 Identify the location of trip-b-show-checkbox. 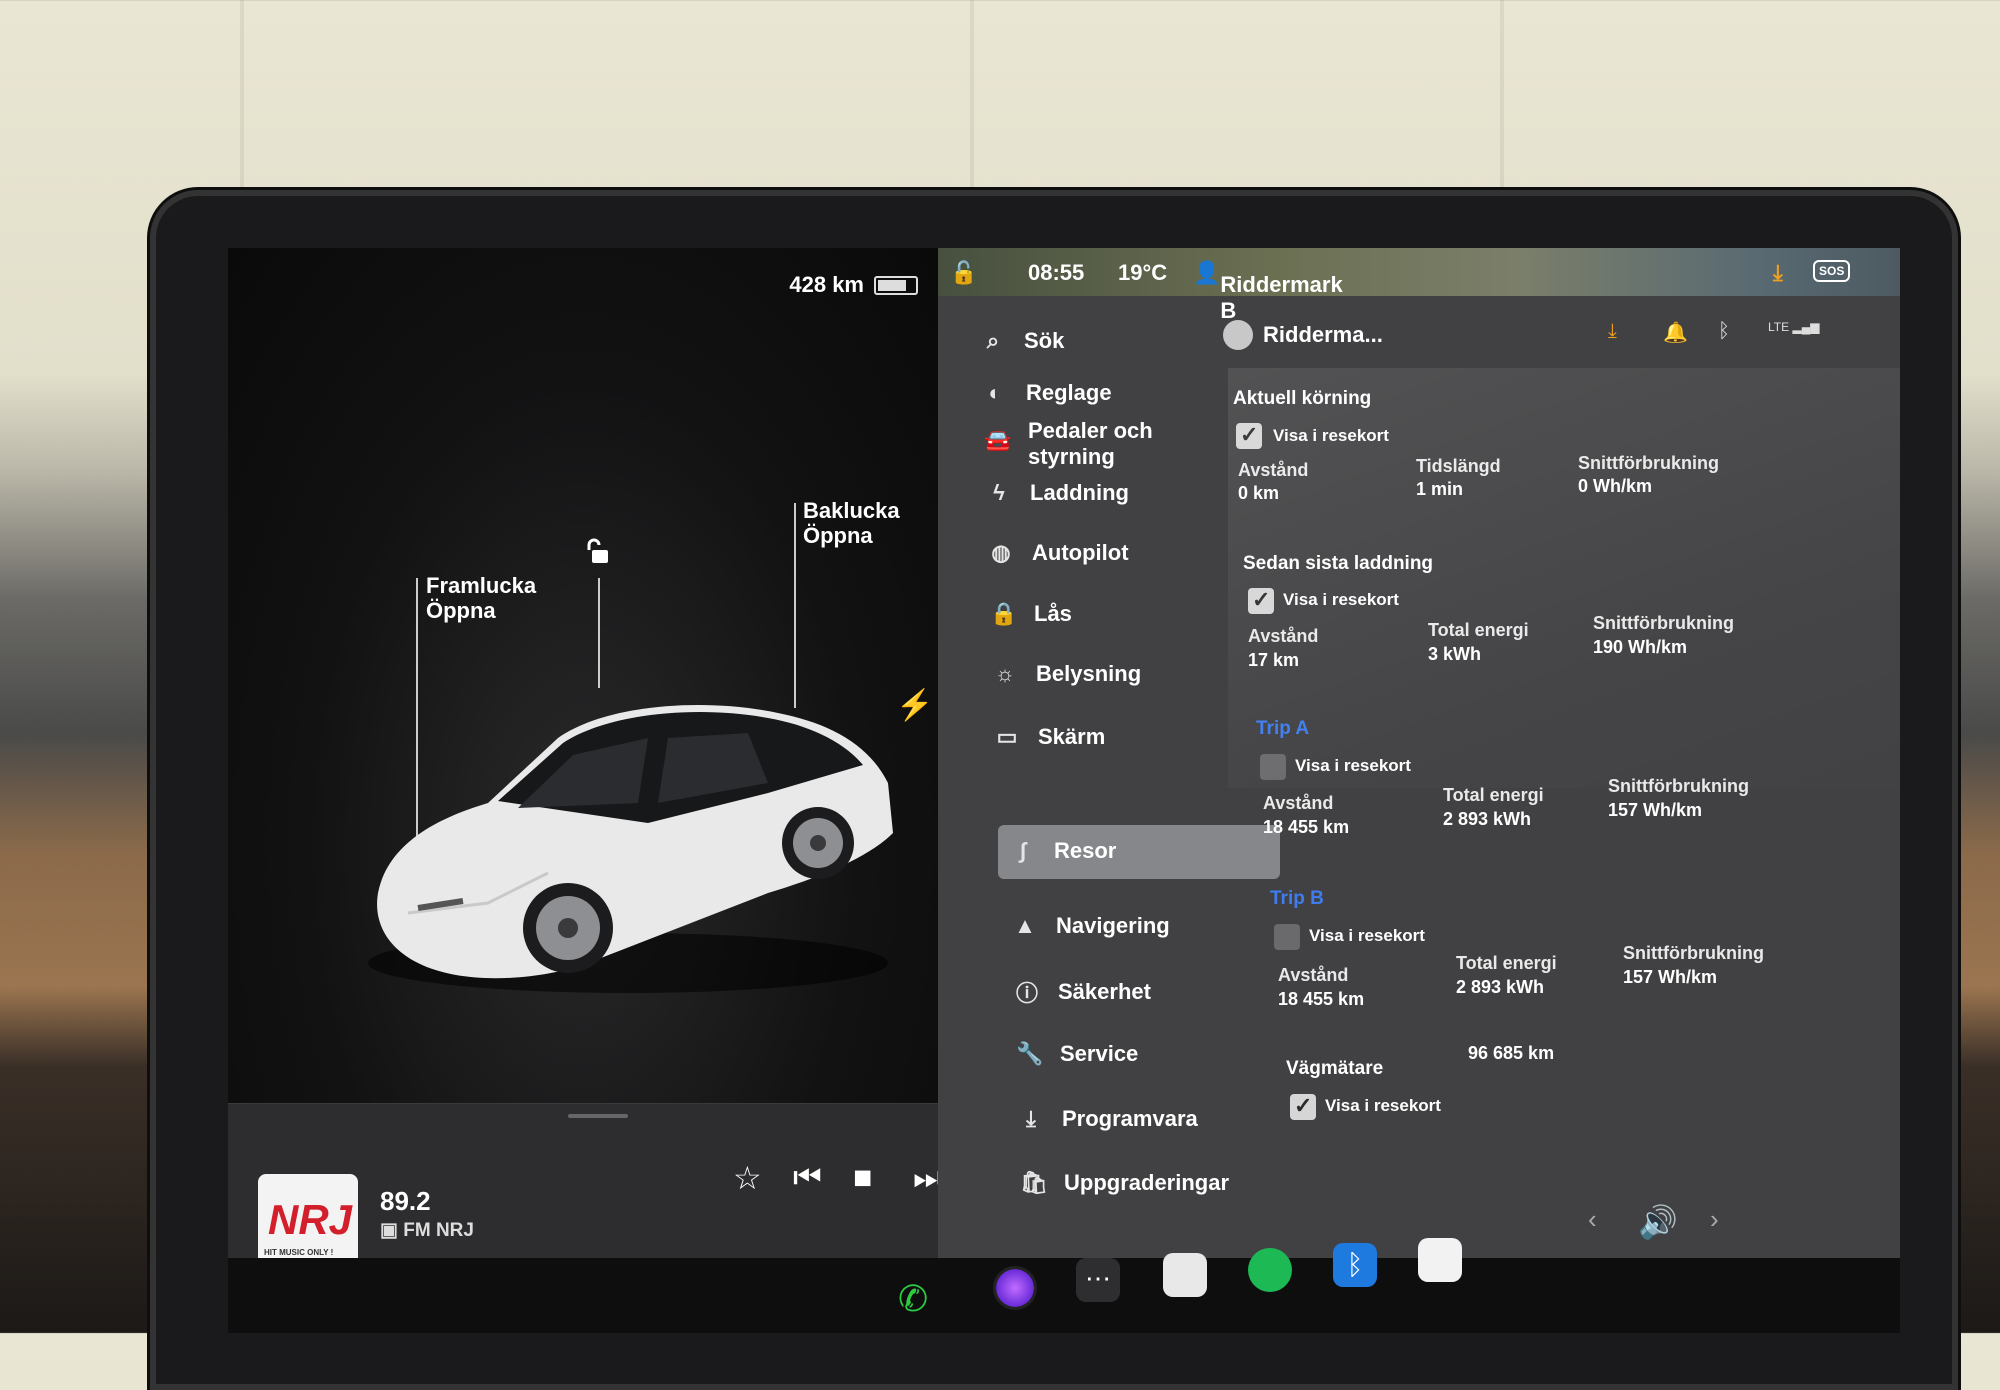
(1287, 937).